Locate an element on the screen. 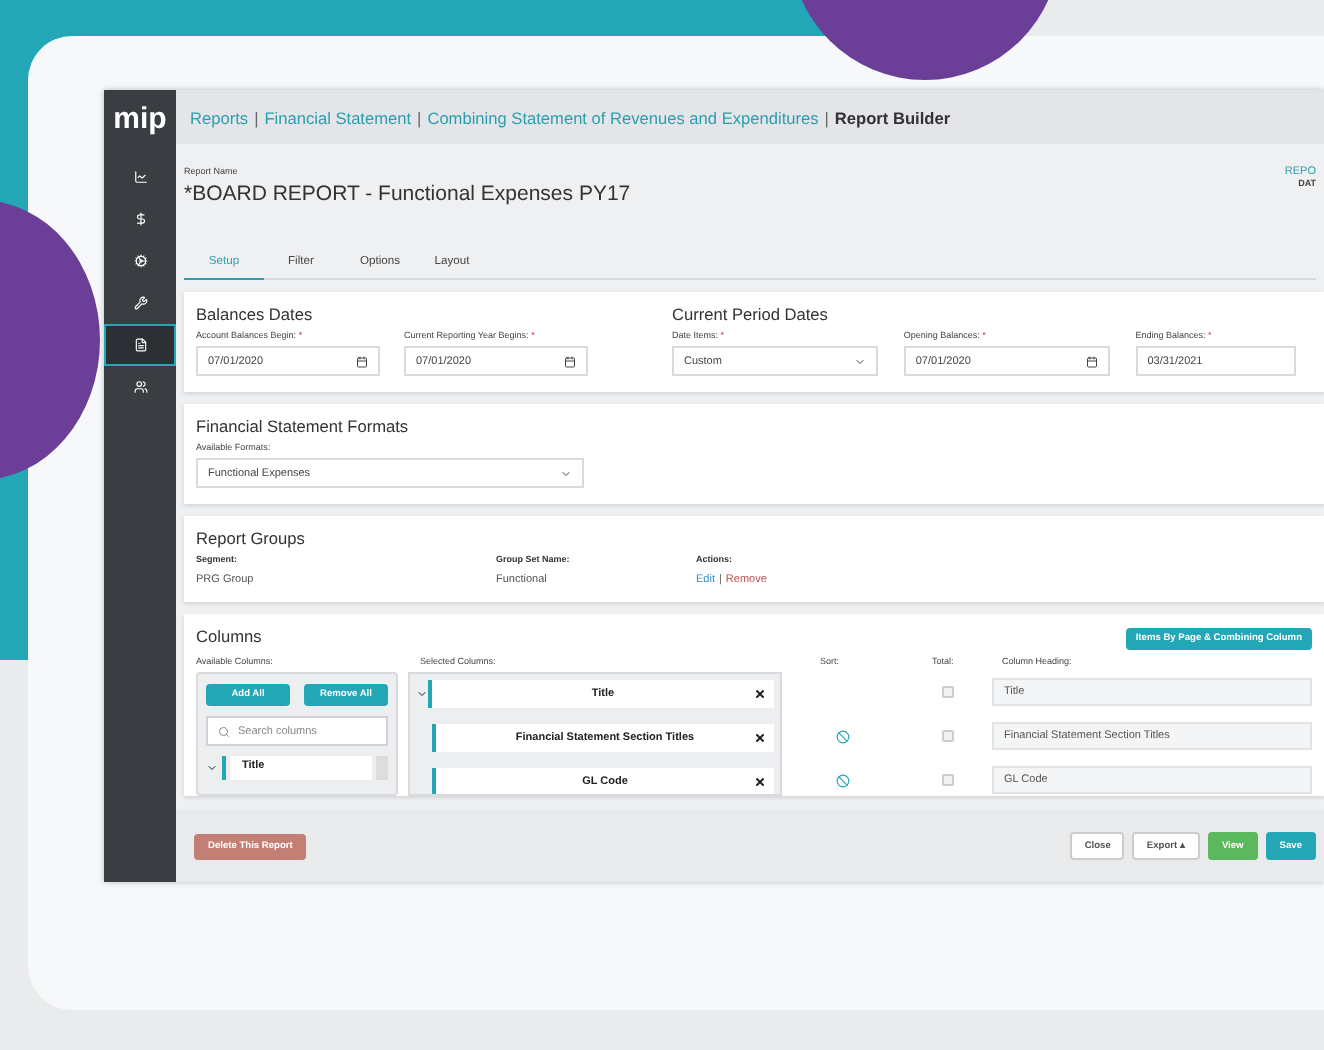 This screenshot has width=1324, height=1050. section-title: Columns is located at coordinates (229, 636).